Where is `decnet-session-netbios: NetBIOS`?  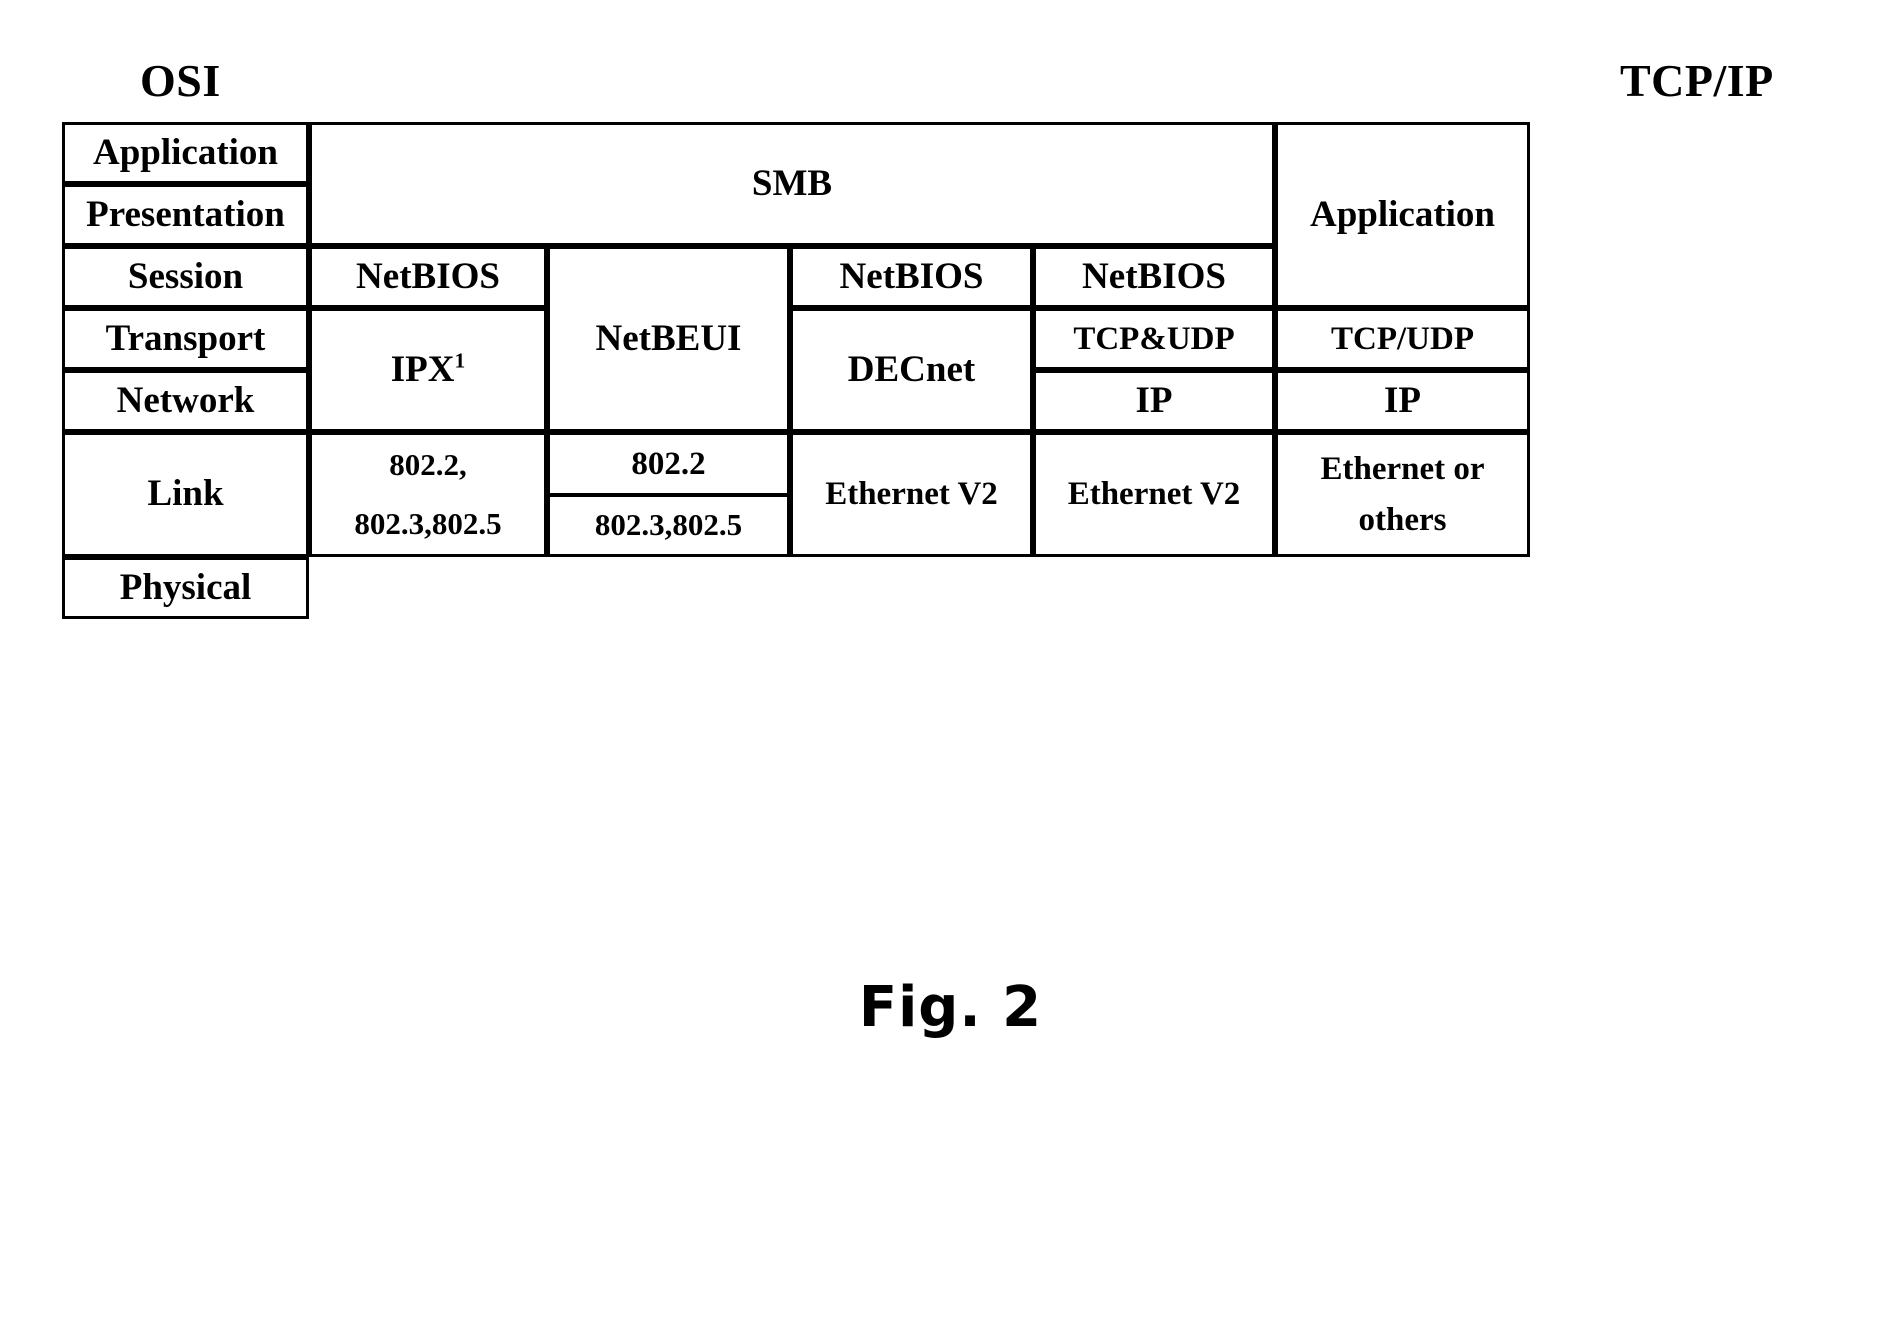
decnet-session-netbios: NetBIOS is located at coordinates (911, 277).